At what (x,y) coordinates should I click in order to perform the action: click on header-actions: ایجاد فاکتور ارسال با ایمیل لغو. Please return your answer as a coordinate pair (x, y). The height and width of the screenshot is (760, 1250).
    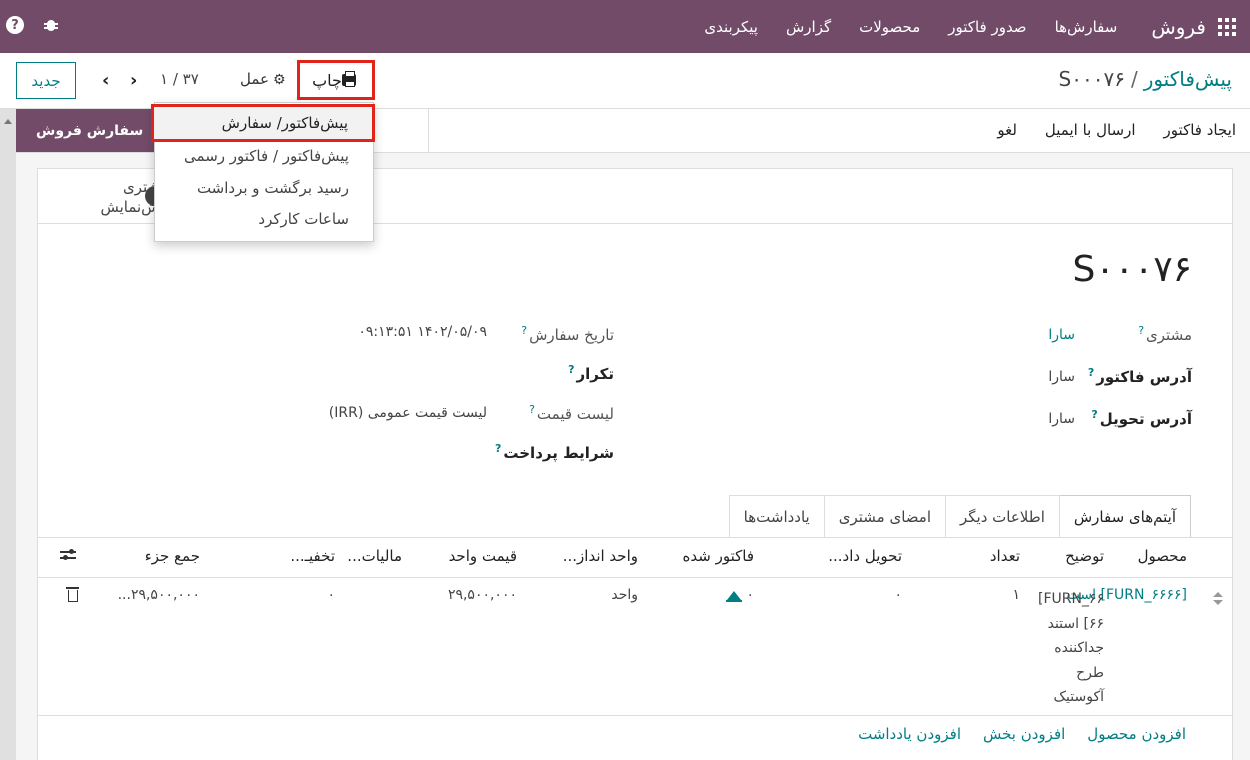
    Looking at the image, I should click on (1116, 130).